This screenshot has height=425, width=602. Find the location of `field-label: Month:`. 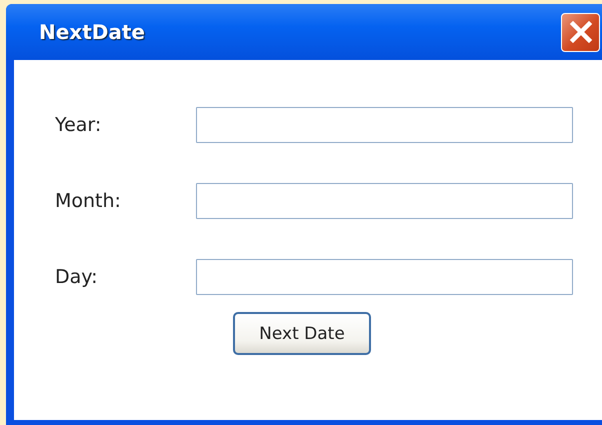

field-label: Month: is located at coordinates (88, 201).